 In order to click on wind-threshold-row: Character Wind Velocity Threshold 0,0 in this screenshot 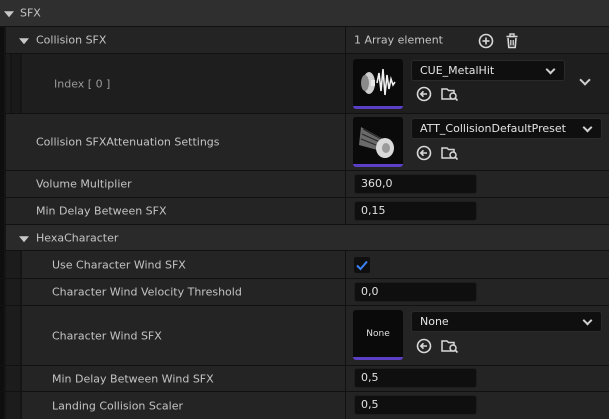, I will do `click(304, 292)`.